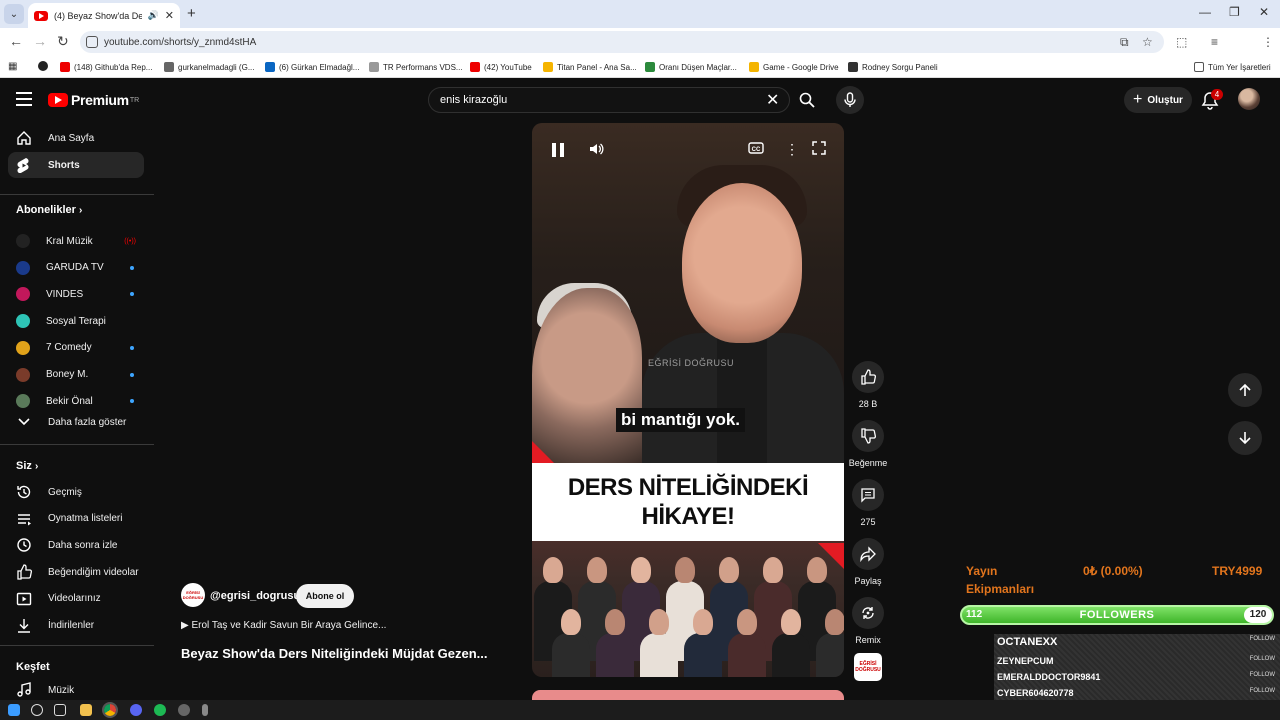 This screenshot has height=720, width=1280. Describe the element at coordinates (184, 710) in the screenshot. I see `obs-icon` at that location.